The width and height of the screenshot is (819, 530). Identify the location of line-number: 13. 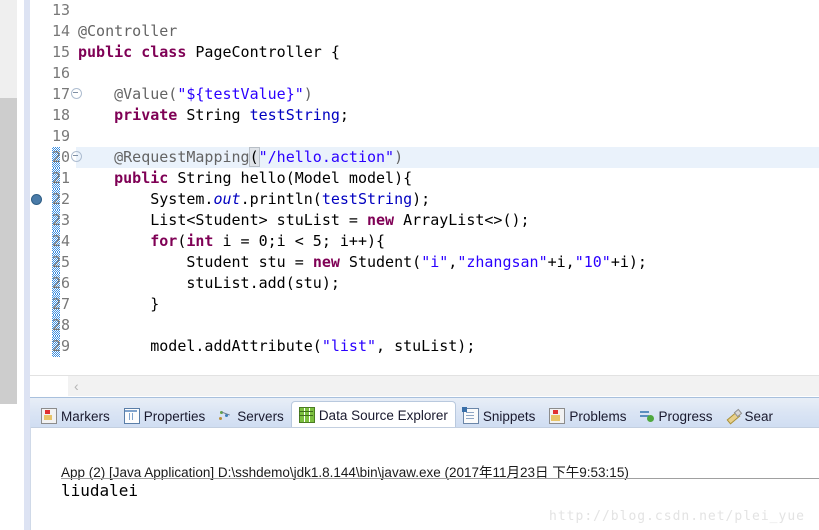
(60, 10).